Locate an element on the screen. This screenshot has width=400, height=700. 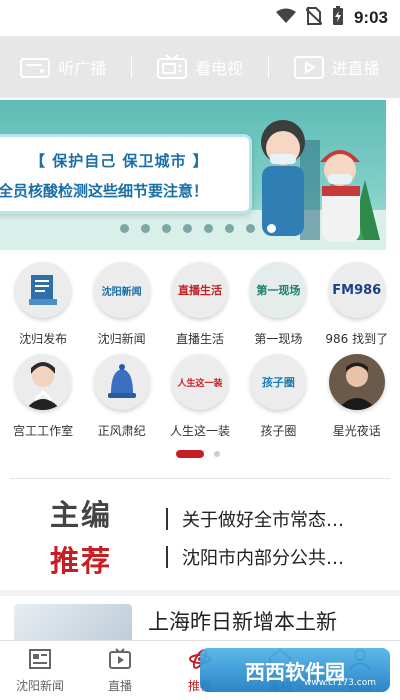
first-scene-logo-icon: 第一现场 is located at coordinates (278, 290).